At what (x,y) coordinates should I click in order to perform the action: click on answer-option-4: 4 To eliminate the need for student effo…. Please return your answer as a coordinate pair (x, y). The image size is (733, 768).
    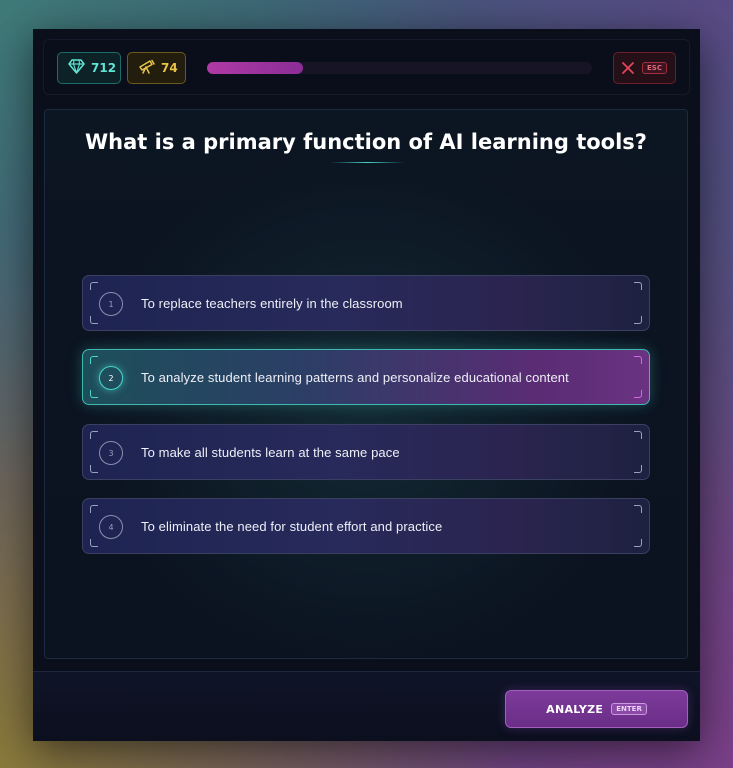
    Looking at the image, I should click on (366, 526).